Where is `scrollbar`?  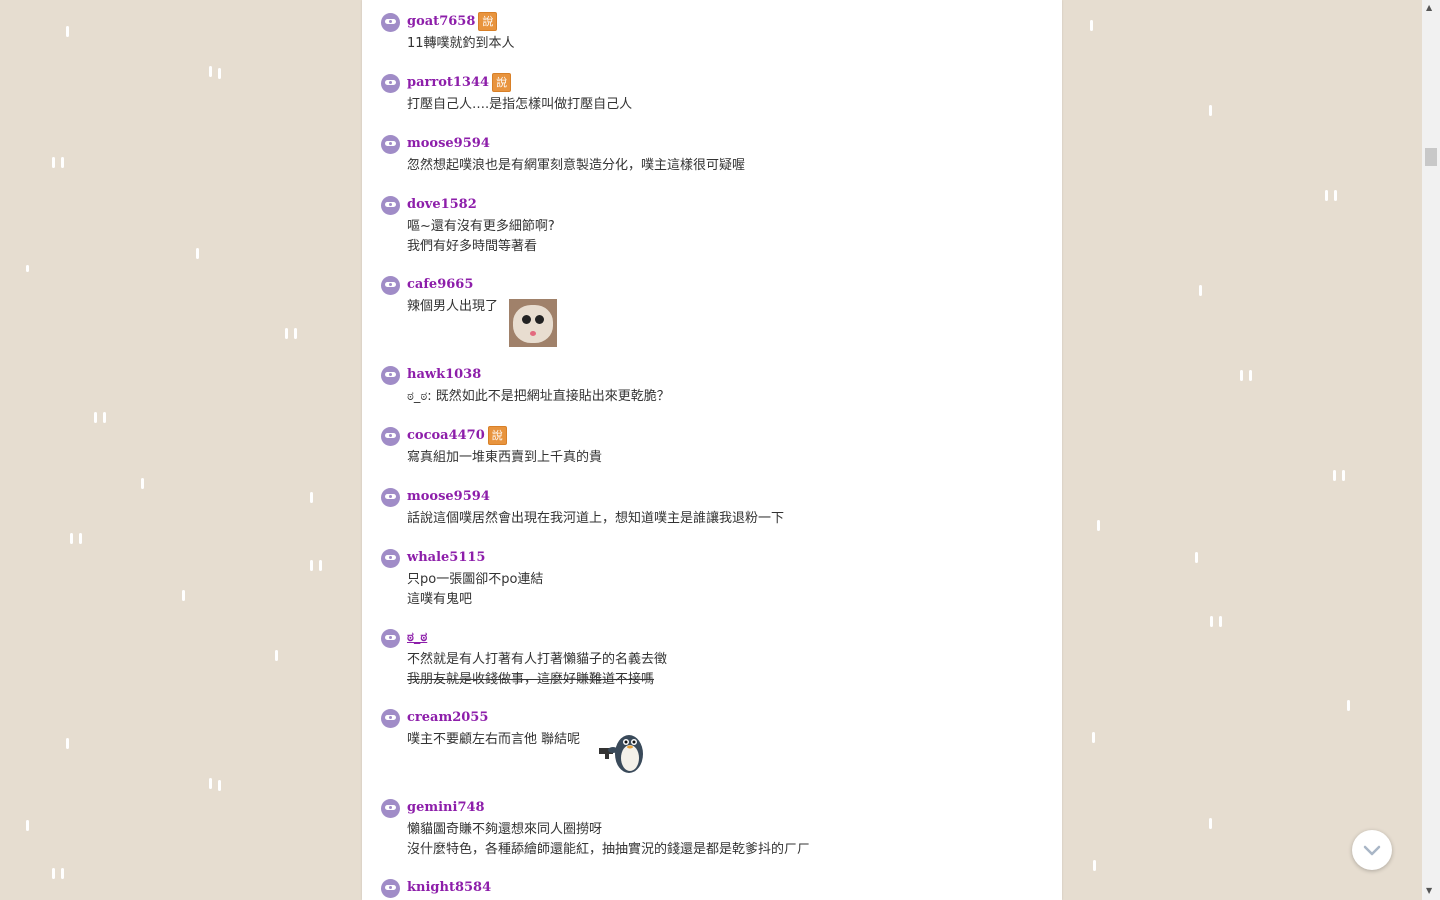
scrollbar is located at coordinates (1431, 450).